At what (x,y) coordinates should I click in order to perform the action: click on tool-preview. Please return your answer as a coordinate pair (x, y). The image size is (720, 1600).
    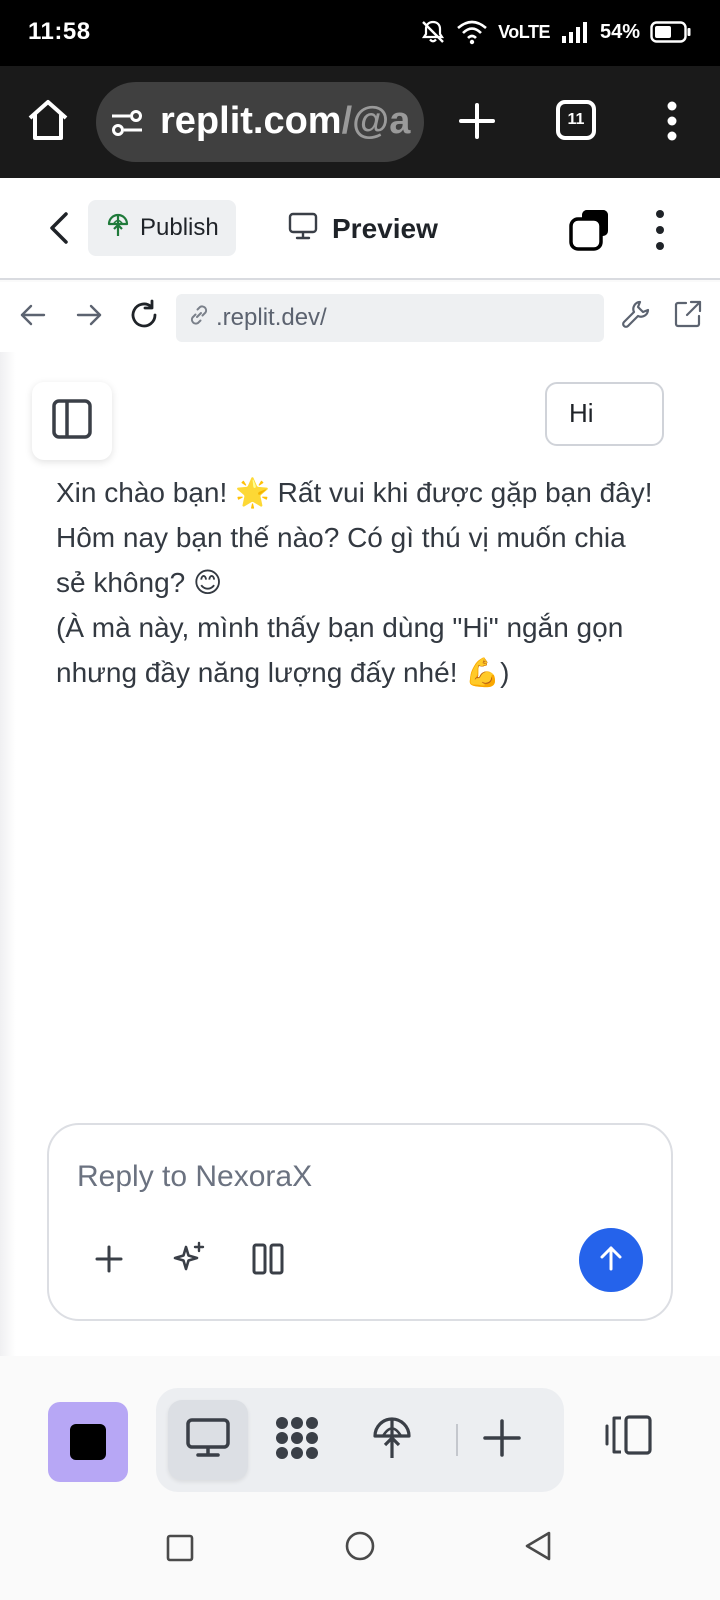
    Looking at the image, I should click on (208, 1440).